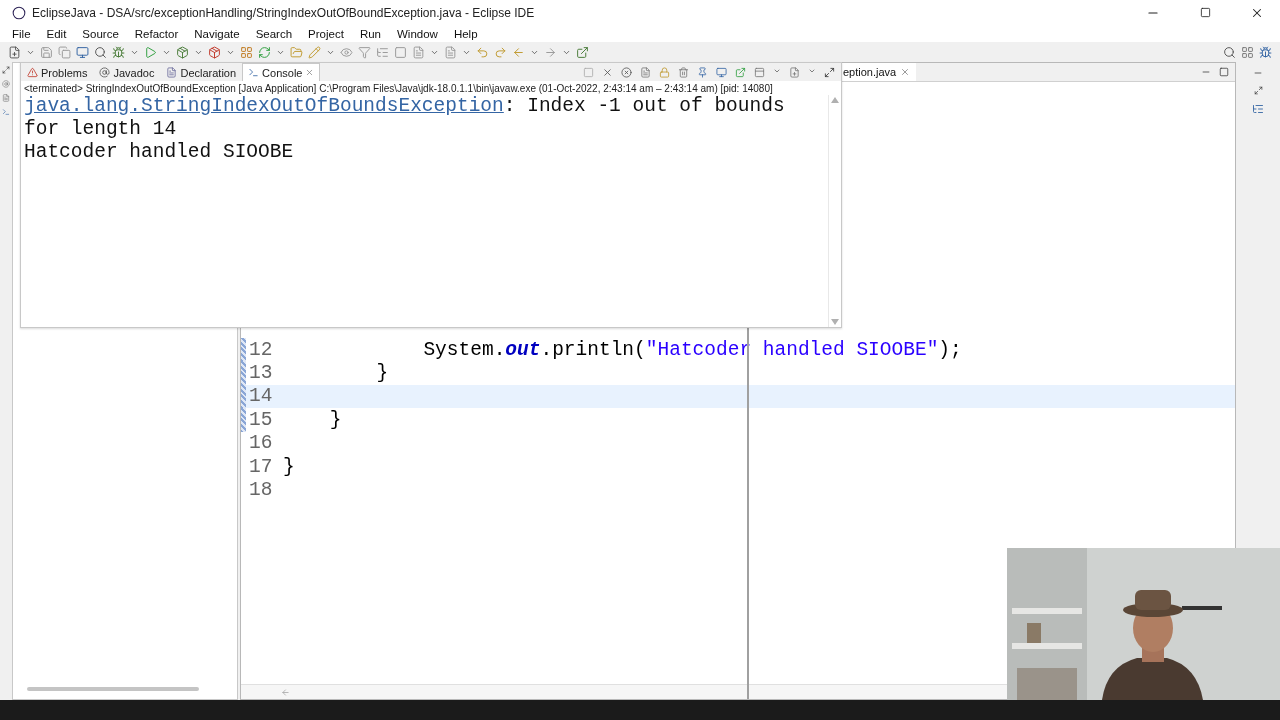 This screenshot has height=720, width=1280. Describe the element at coordinates (21, 33) in the screenshot. I see `menu-item: File` at that location.